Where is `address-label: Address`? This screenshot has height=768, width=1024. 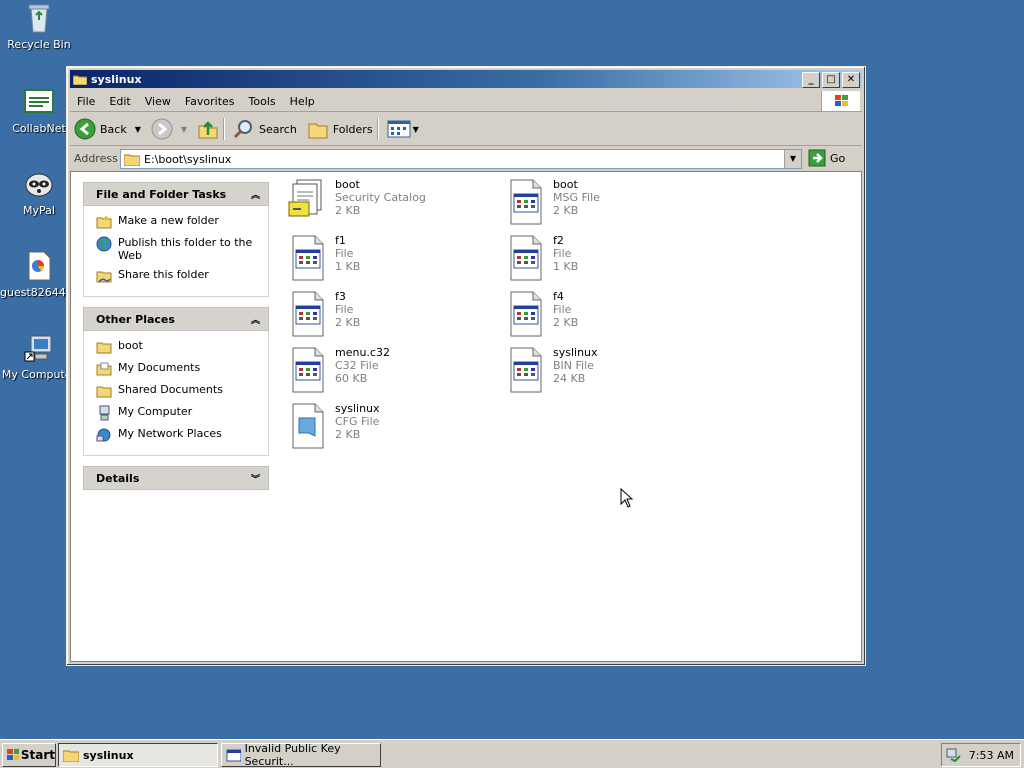
address-label: Address is located at coordinates (96, 158).